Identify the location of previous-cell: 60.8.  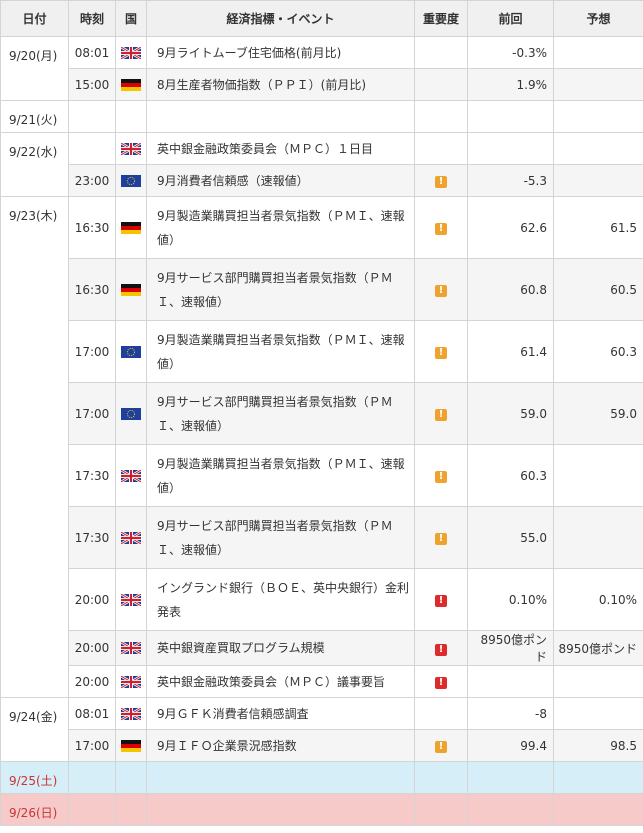
(510, 289).